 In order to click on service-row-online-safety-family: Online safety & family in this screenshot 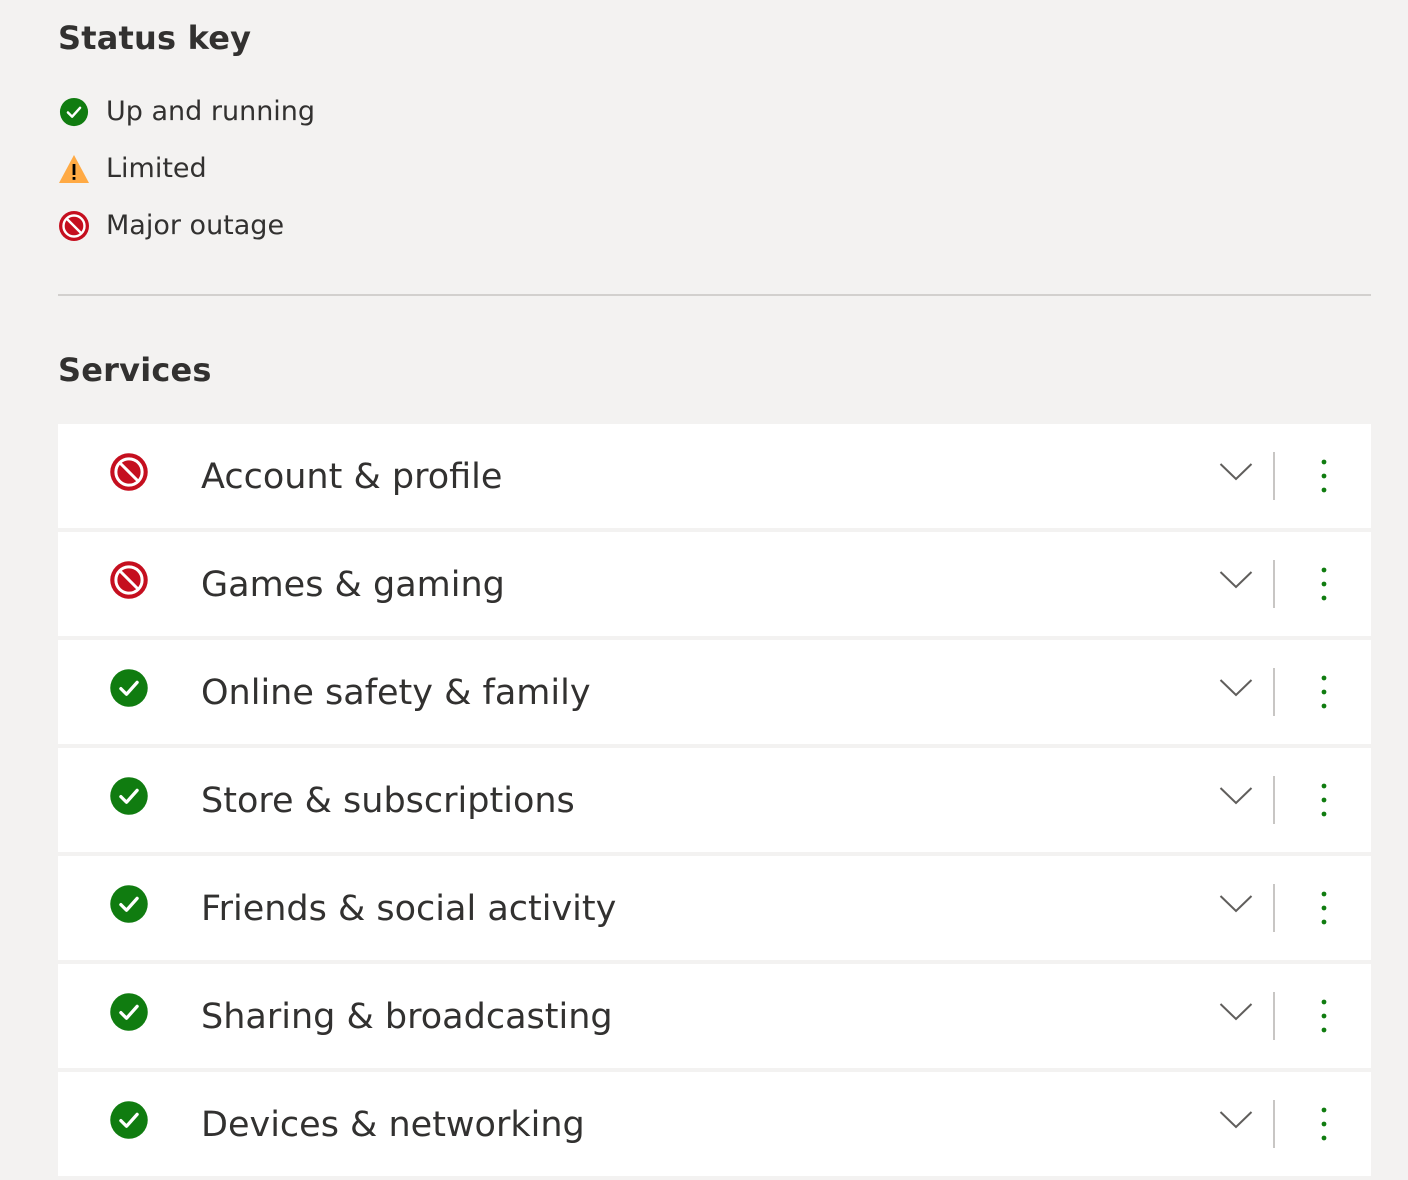, I will do `click(714, 692)`.